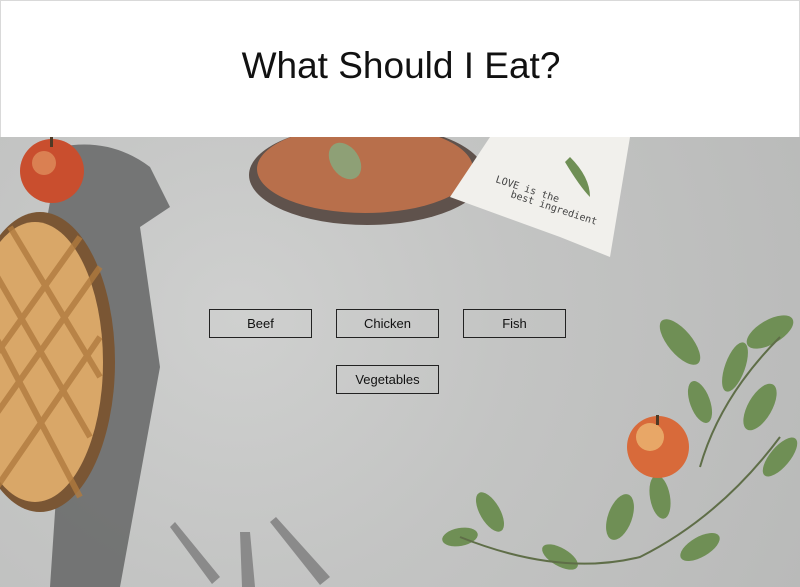 Image resolution: width=800 pixels, height=587 pixels. I want to click on vegetables-button: Vegetables, so click(387, 379).